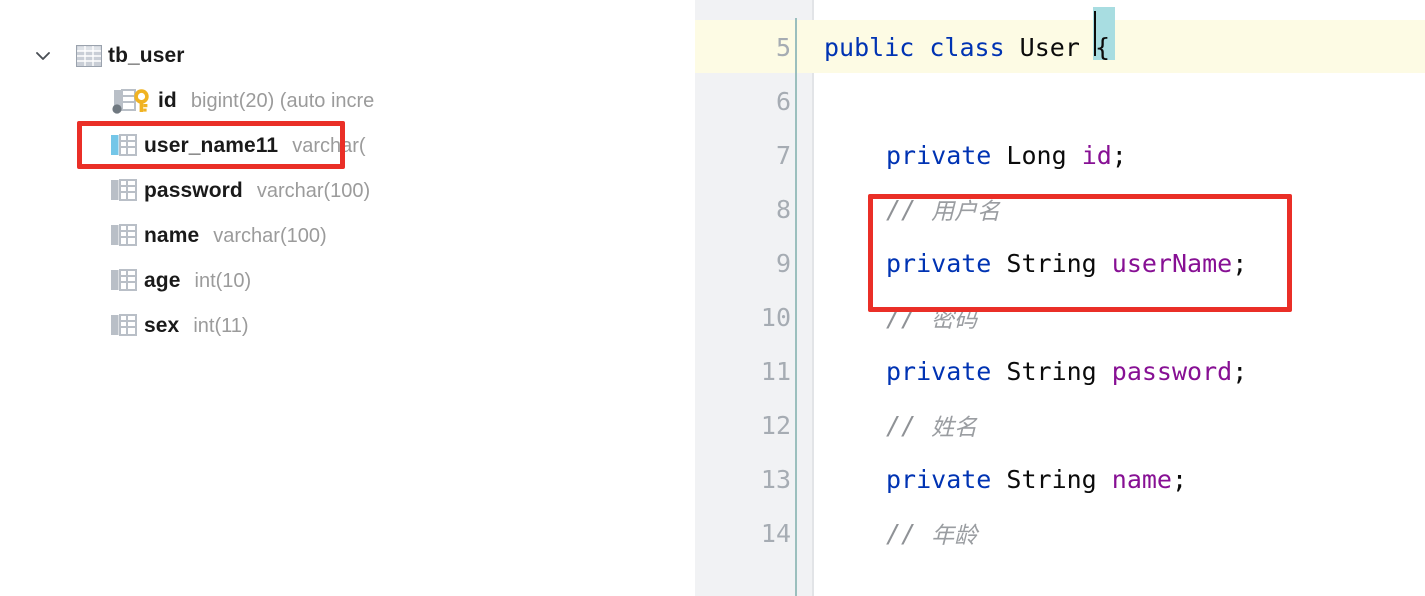 This screenshot has height=596, width=1425. What do you see at coordinates (362, 56) in the screenshot?
I see `tree-node-table: tb_user` at bounding box center [362, 56].